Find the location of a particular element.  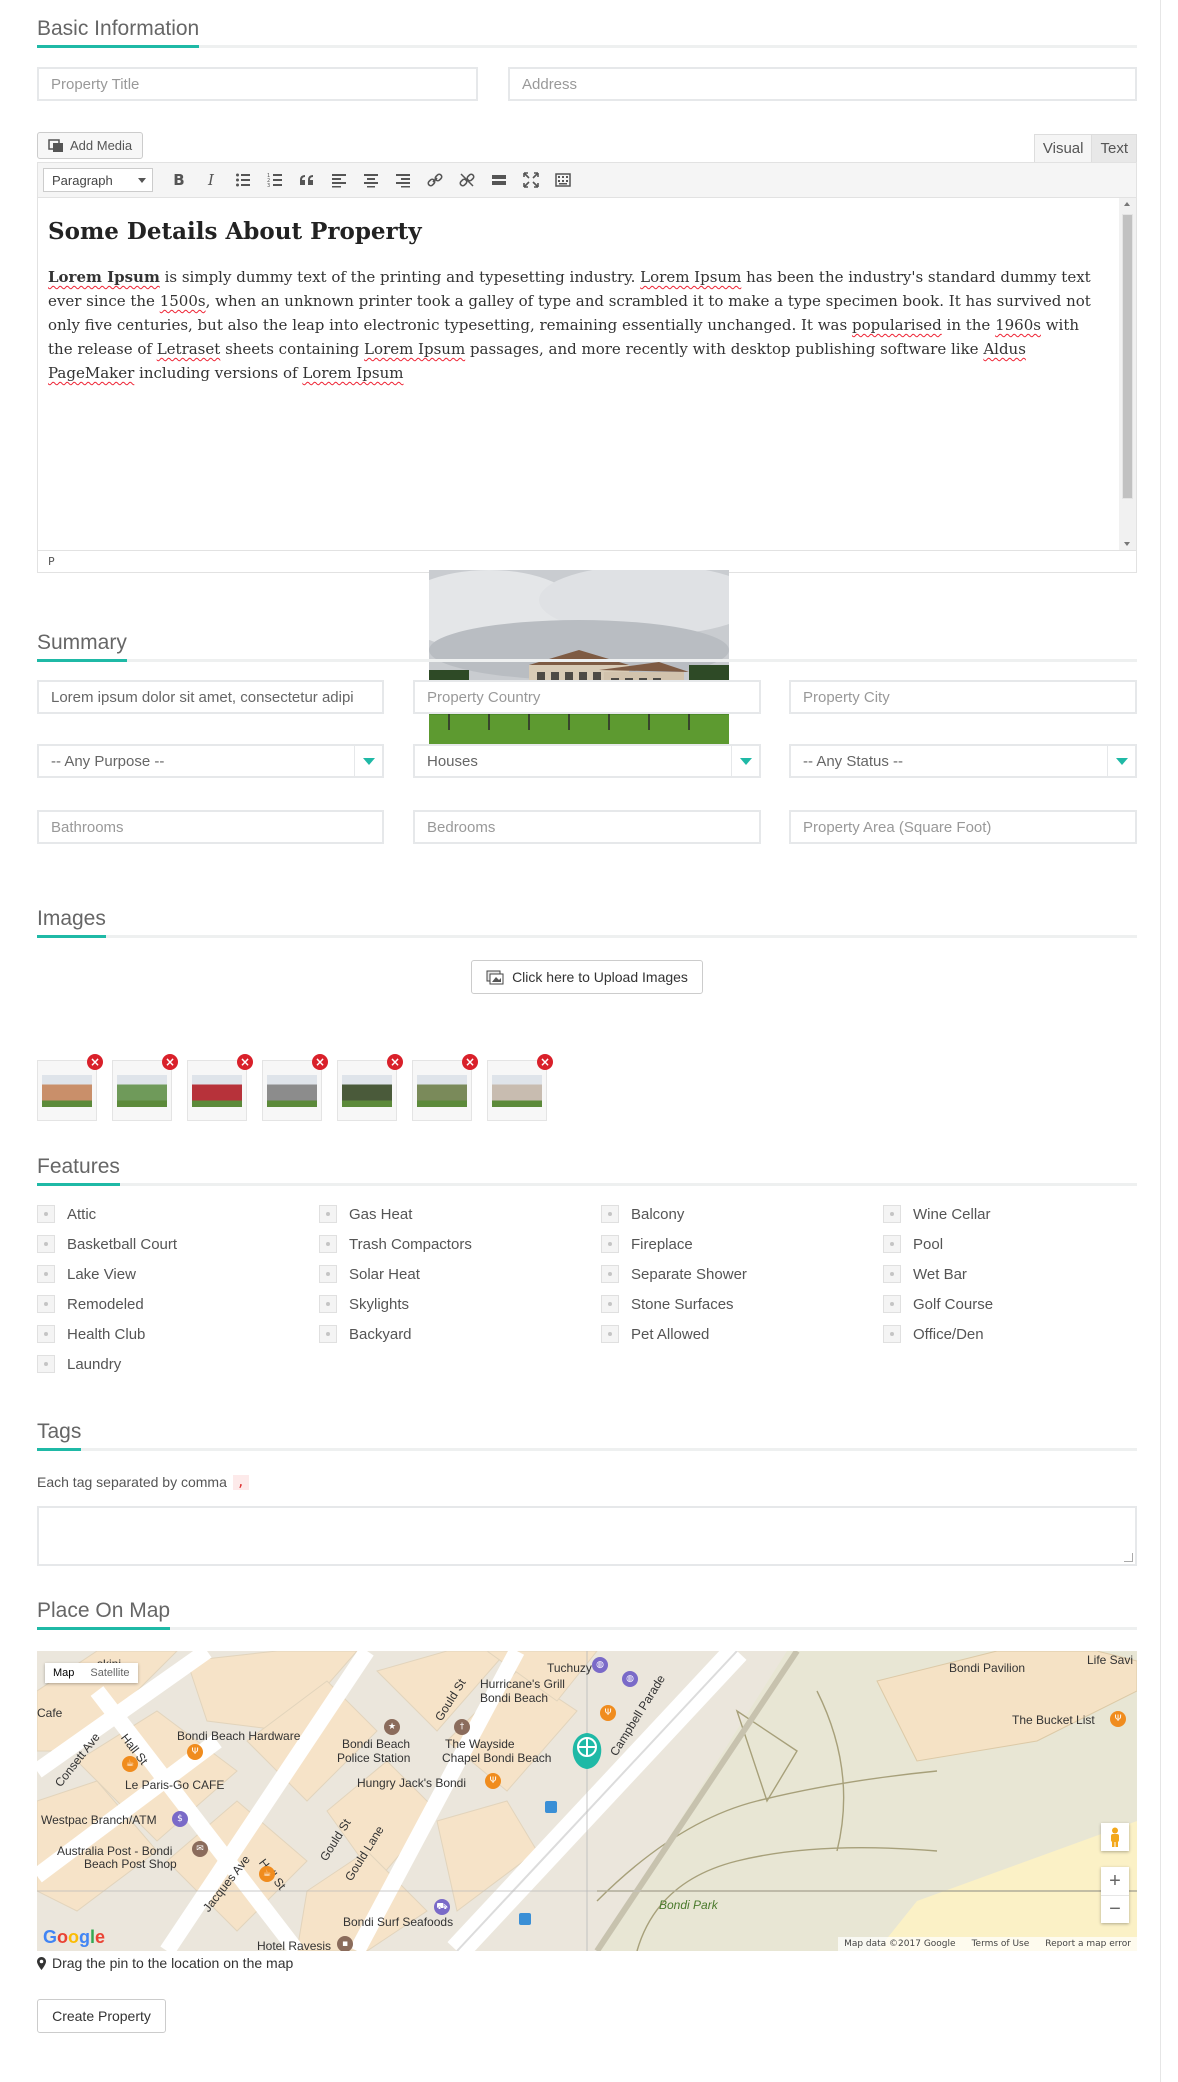

property-title-input: Property Title is located at coordinates (257, 84).